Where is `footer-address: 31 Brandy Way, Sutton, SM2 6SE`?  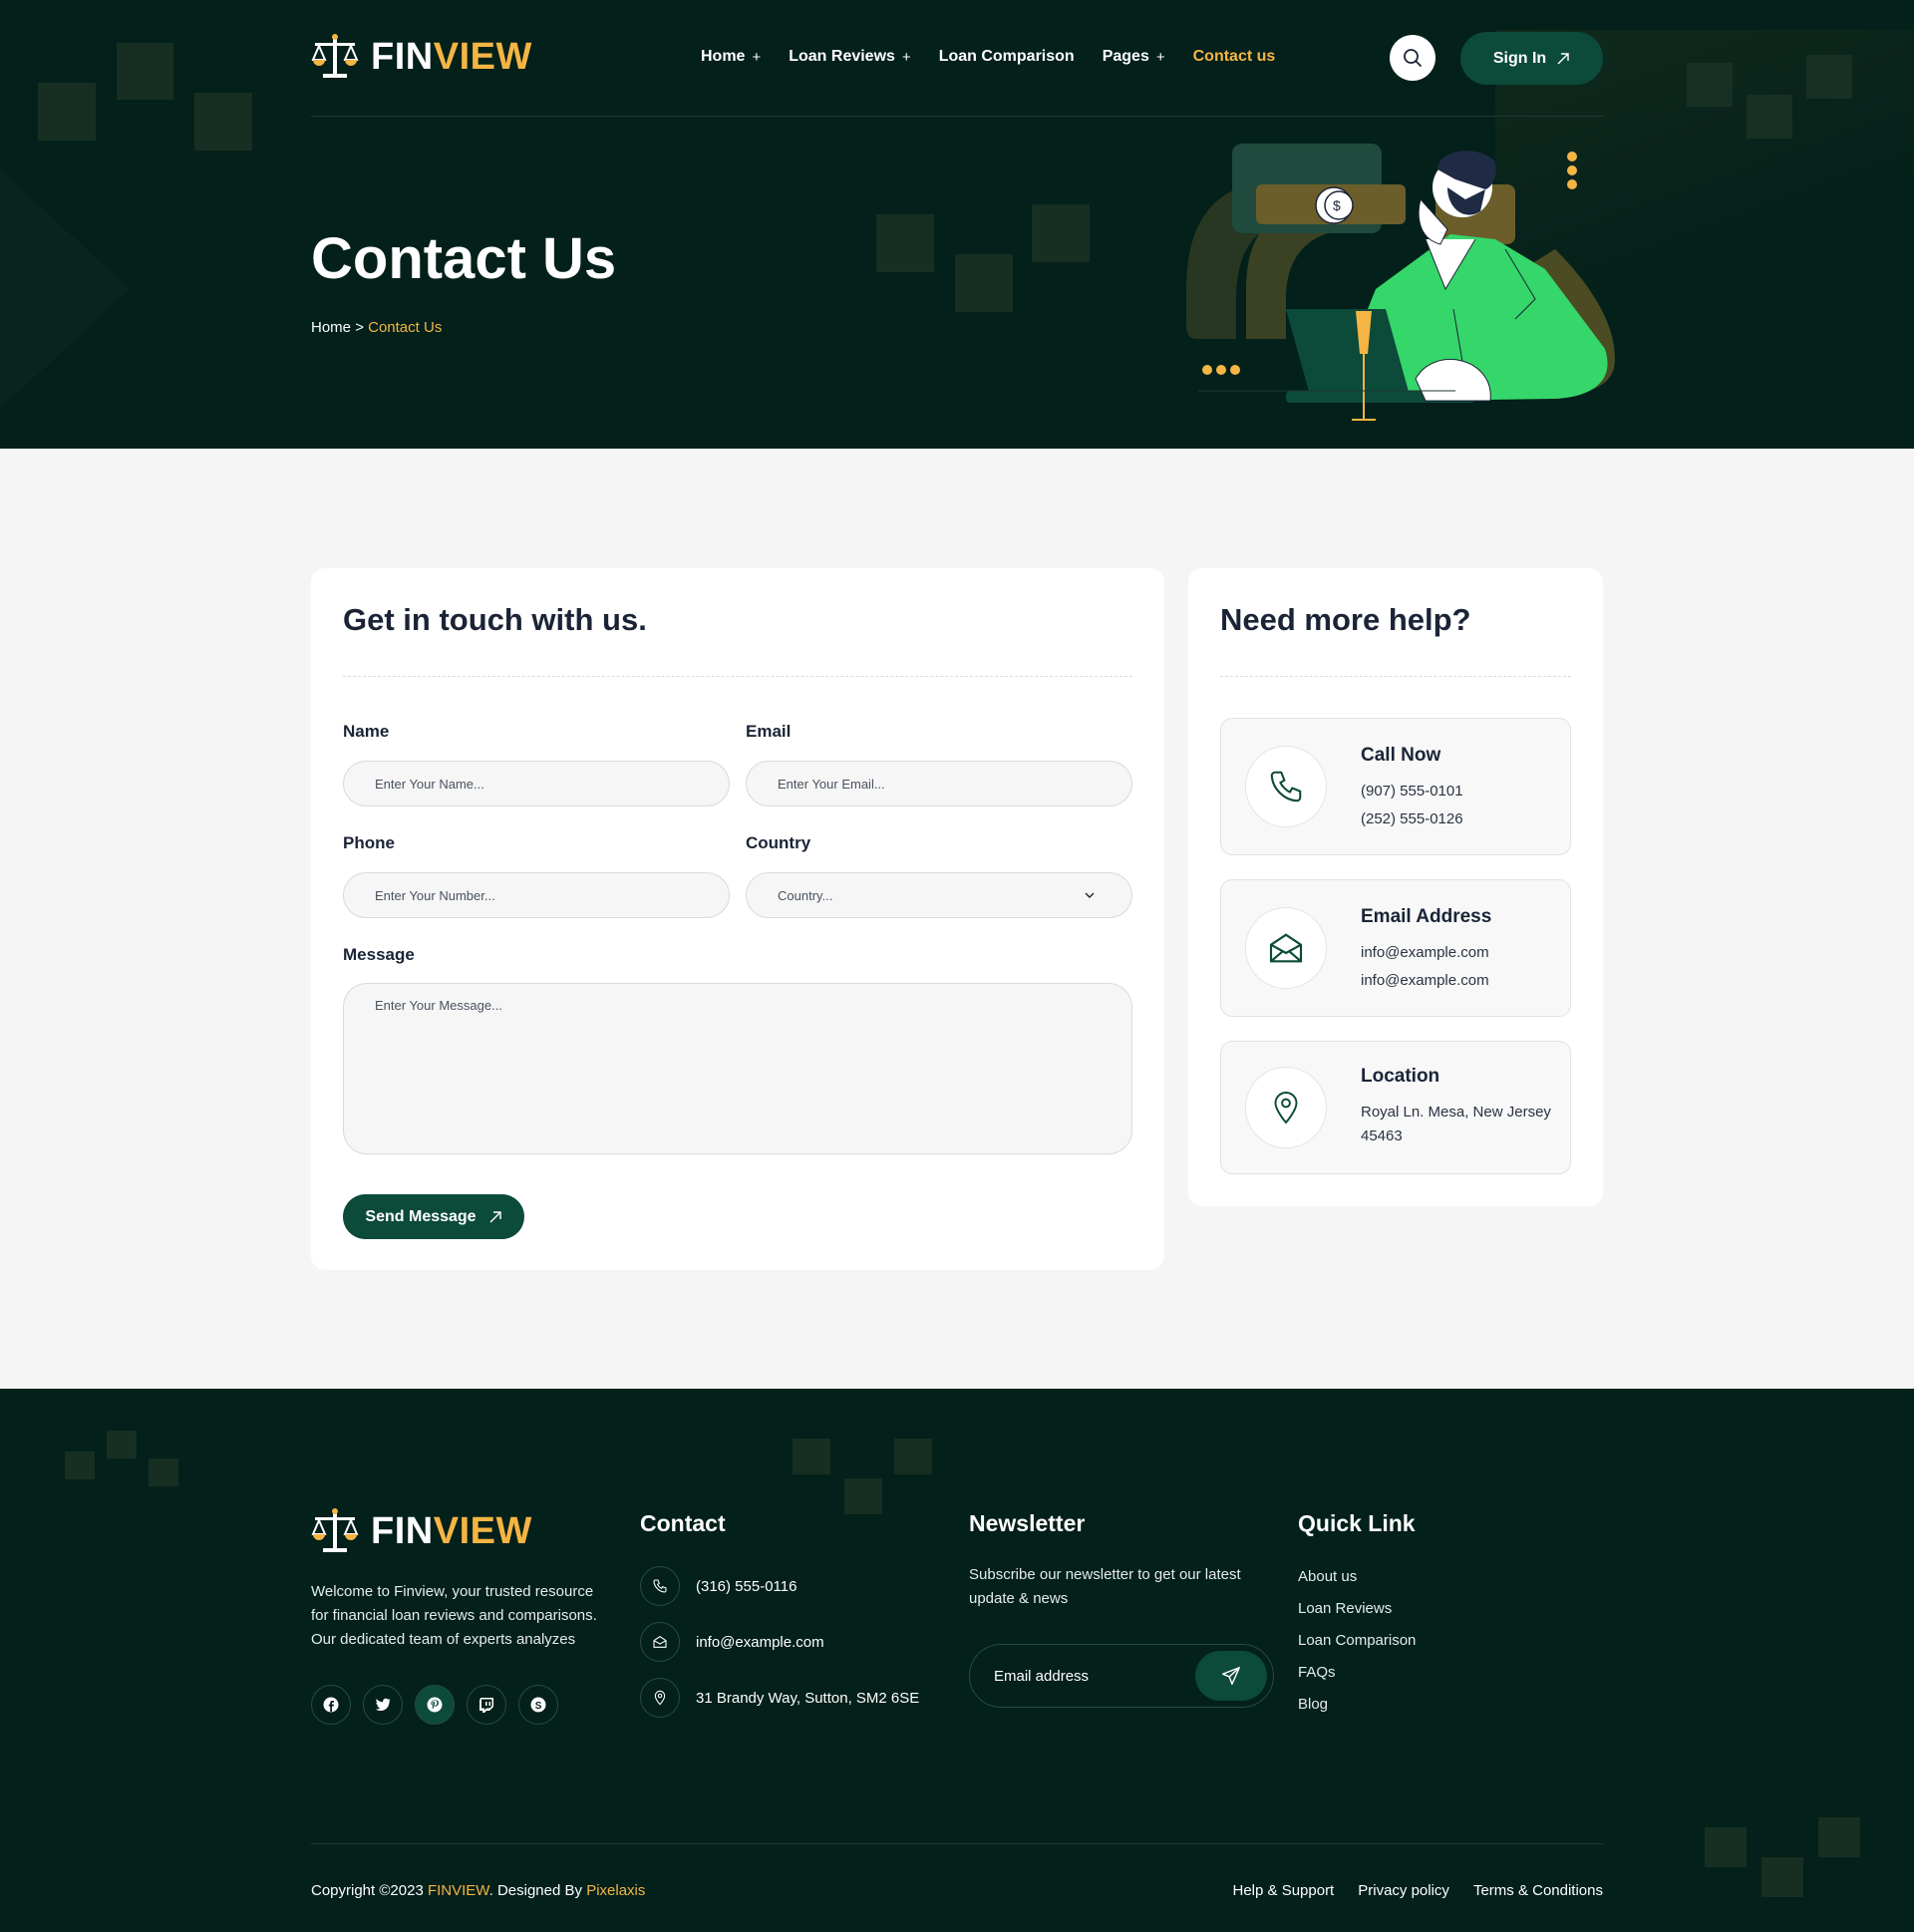
footer-address: 31 Brandy Way, Sutton, SM2 6SE is located at coordinates (779, 1698).